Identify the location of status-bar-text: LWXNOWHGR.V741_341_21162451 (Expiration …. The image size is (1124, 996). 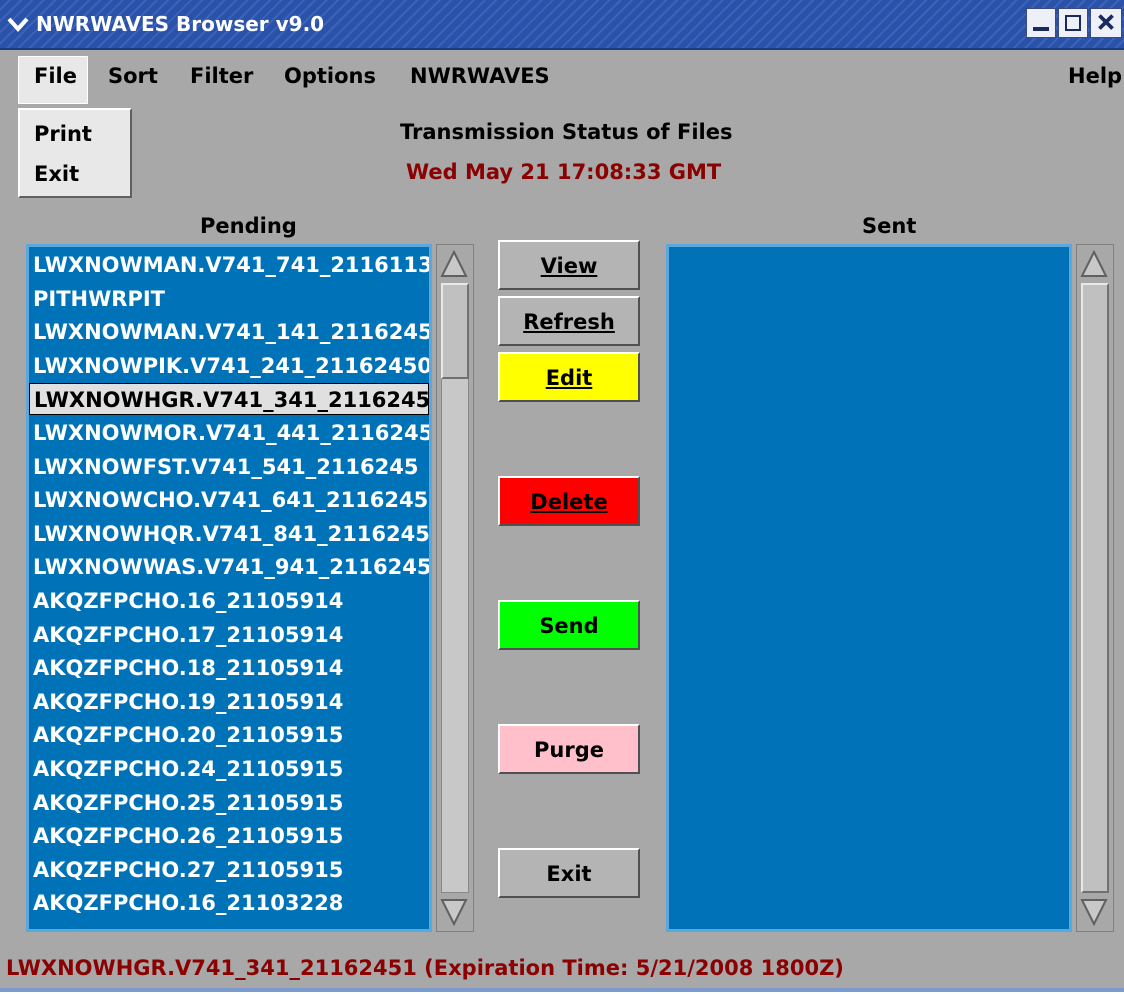
(425, 968).